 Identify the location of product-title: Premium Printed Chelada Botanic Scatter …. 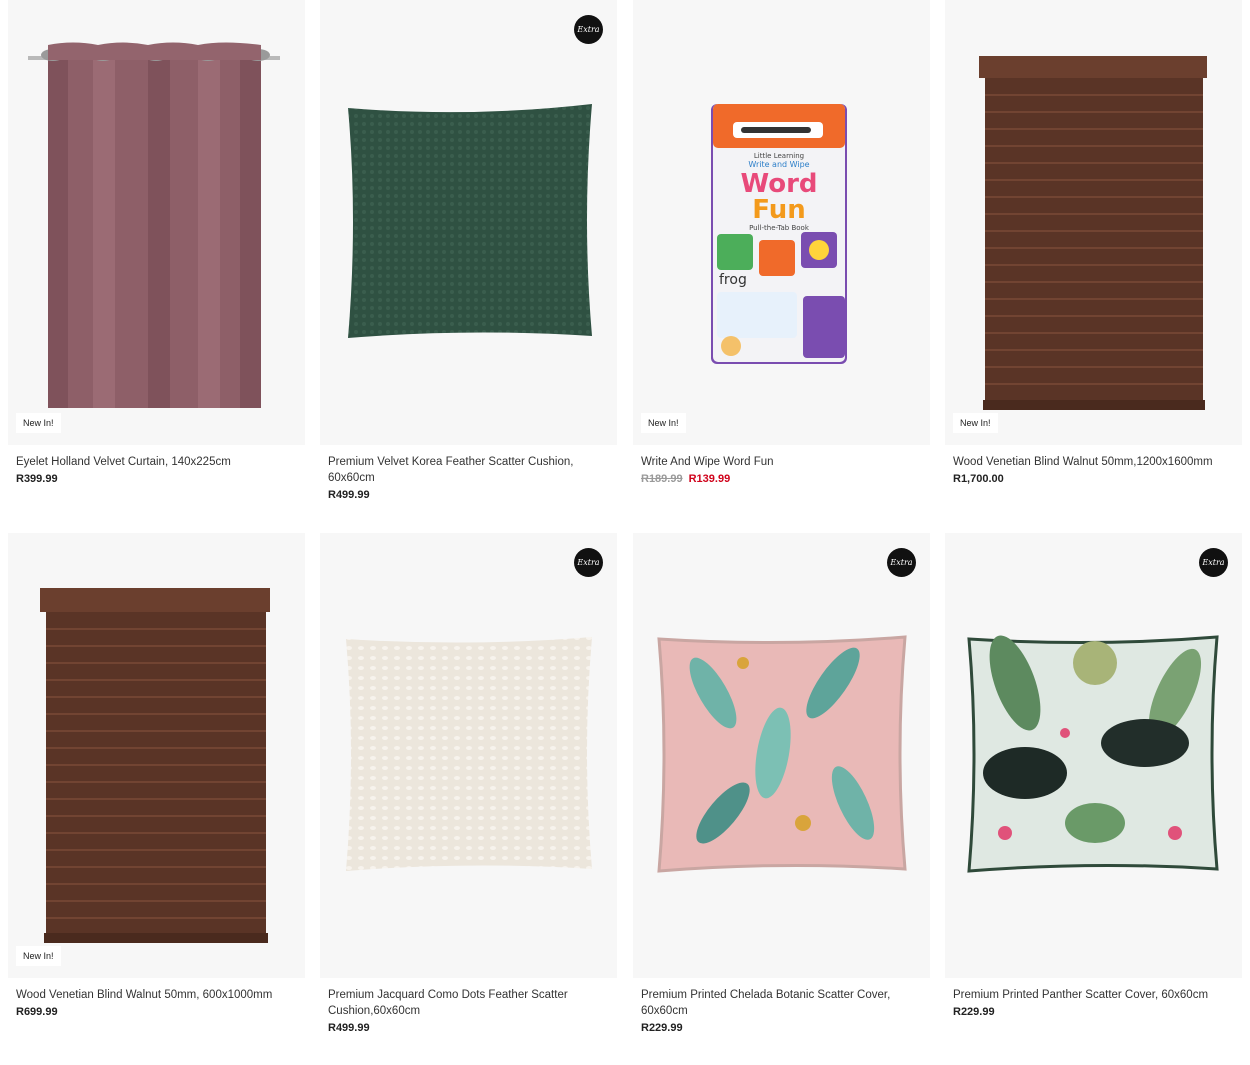
(781, 1003).